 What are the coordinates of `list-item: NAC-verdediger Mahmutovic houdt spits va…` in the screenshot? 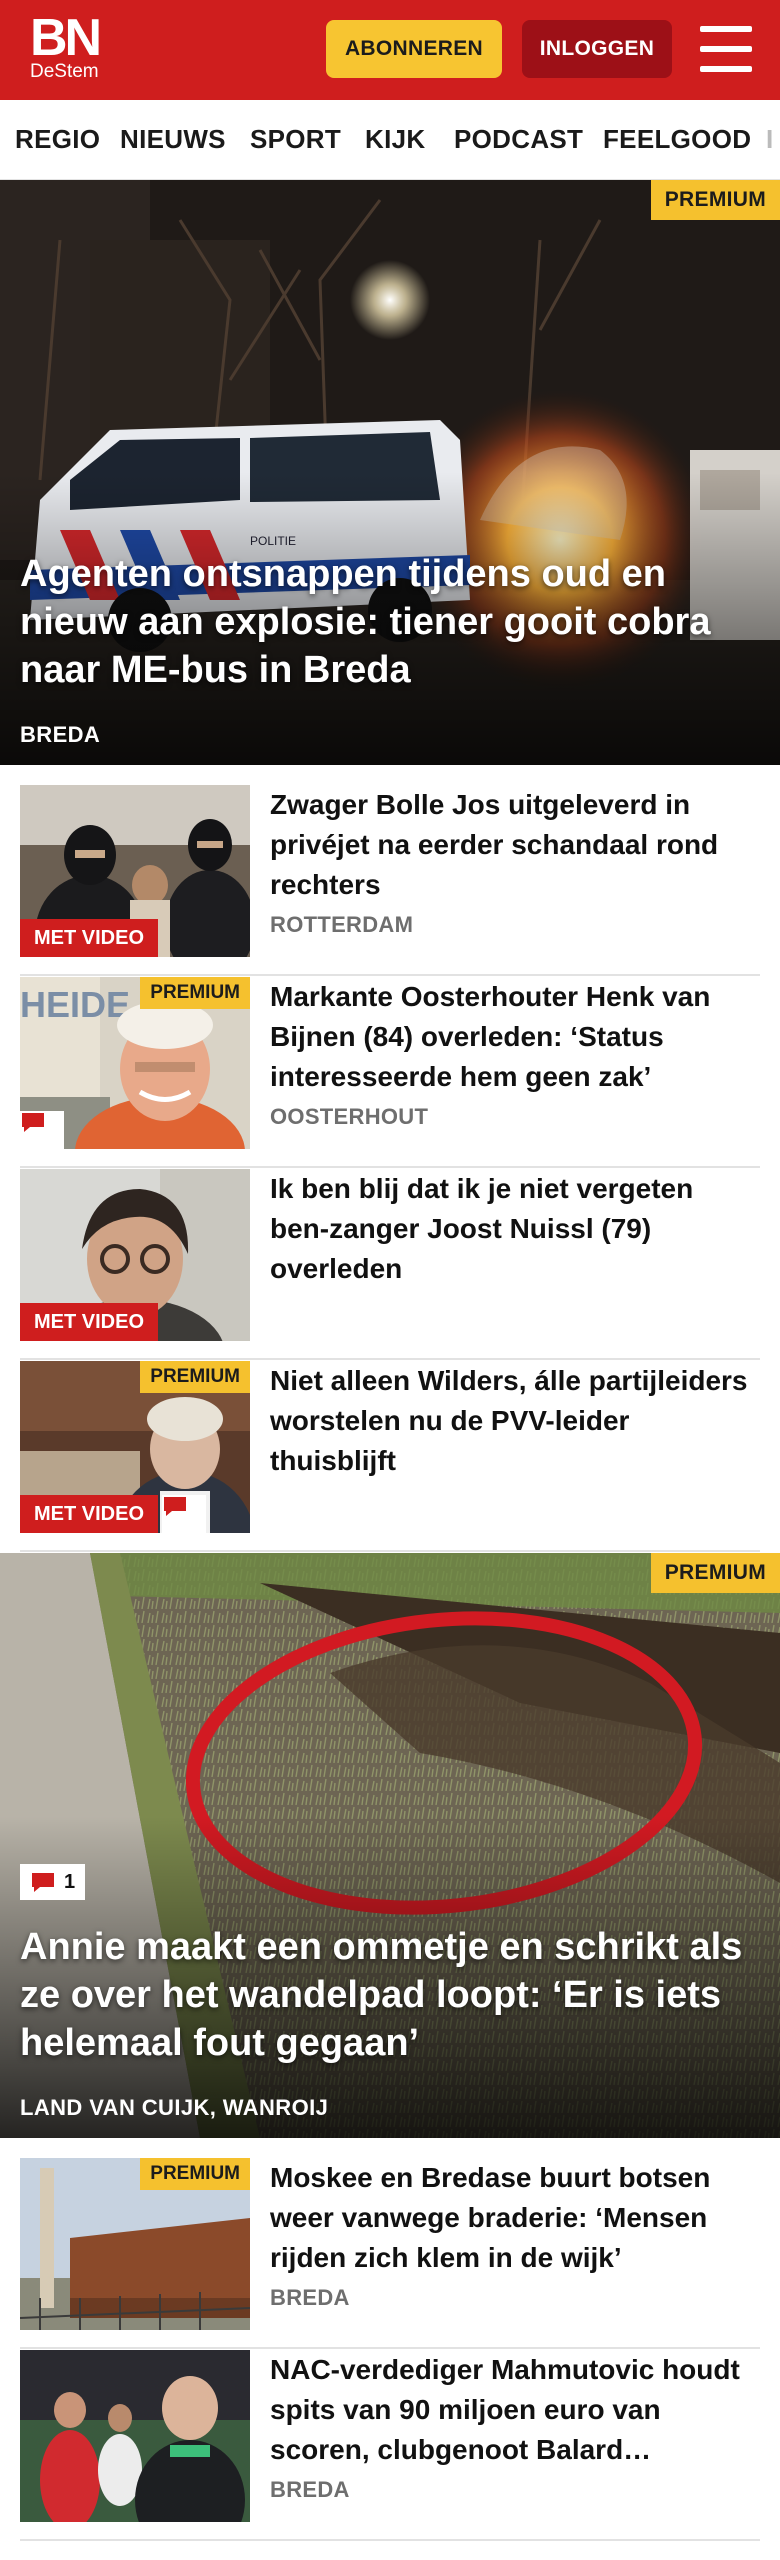 It's located at (390, 2445).